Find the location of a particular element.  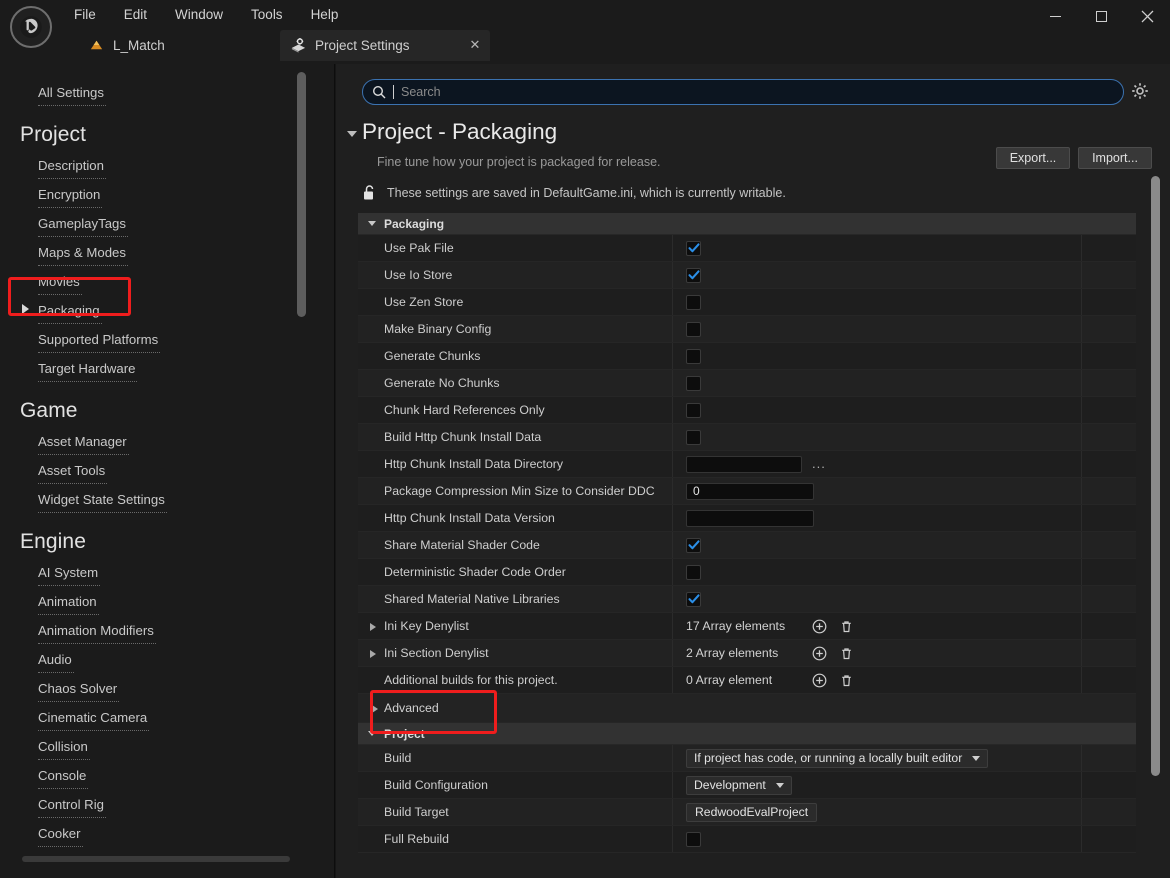

sidebar-item-widget-state-settings: Widget State Settings is located at coordinates (102, 500).